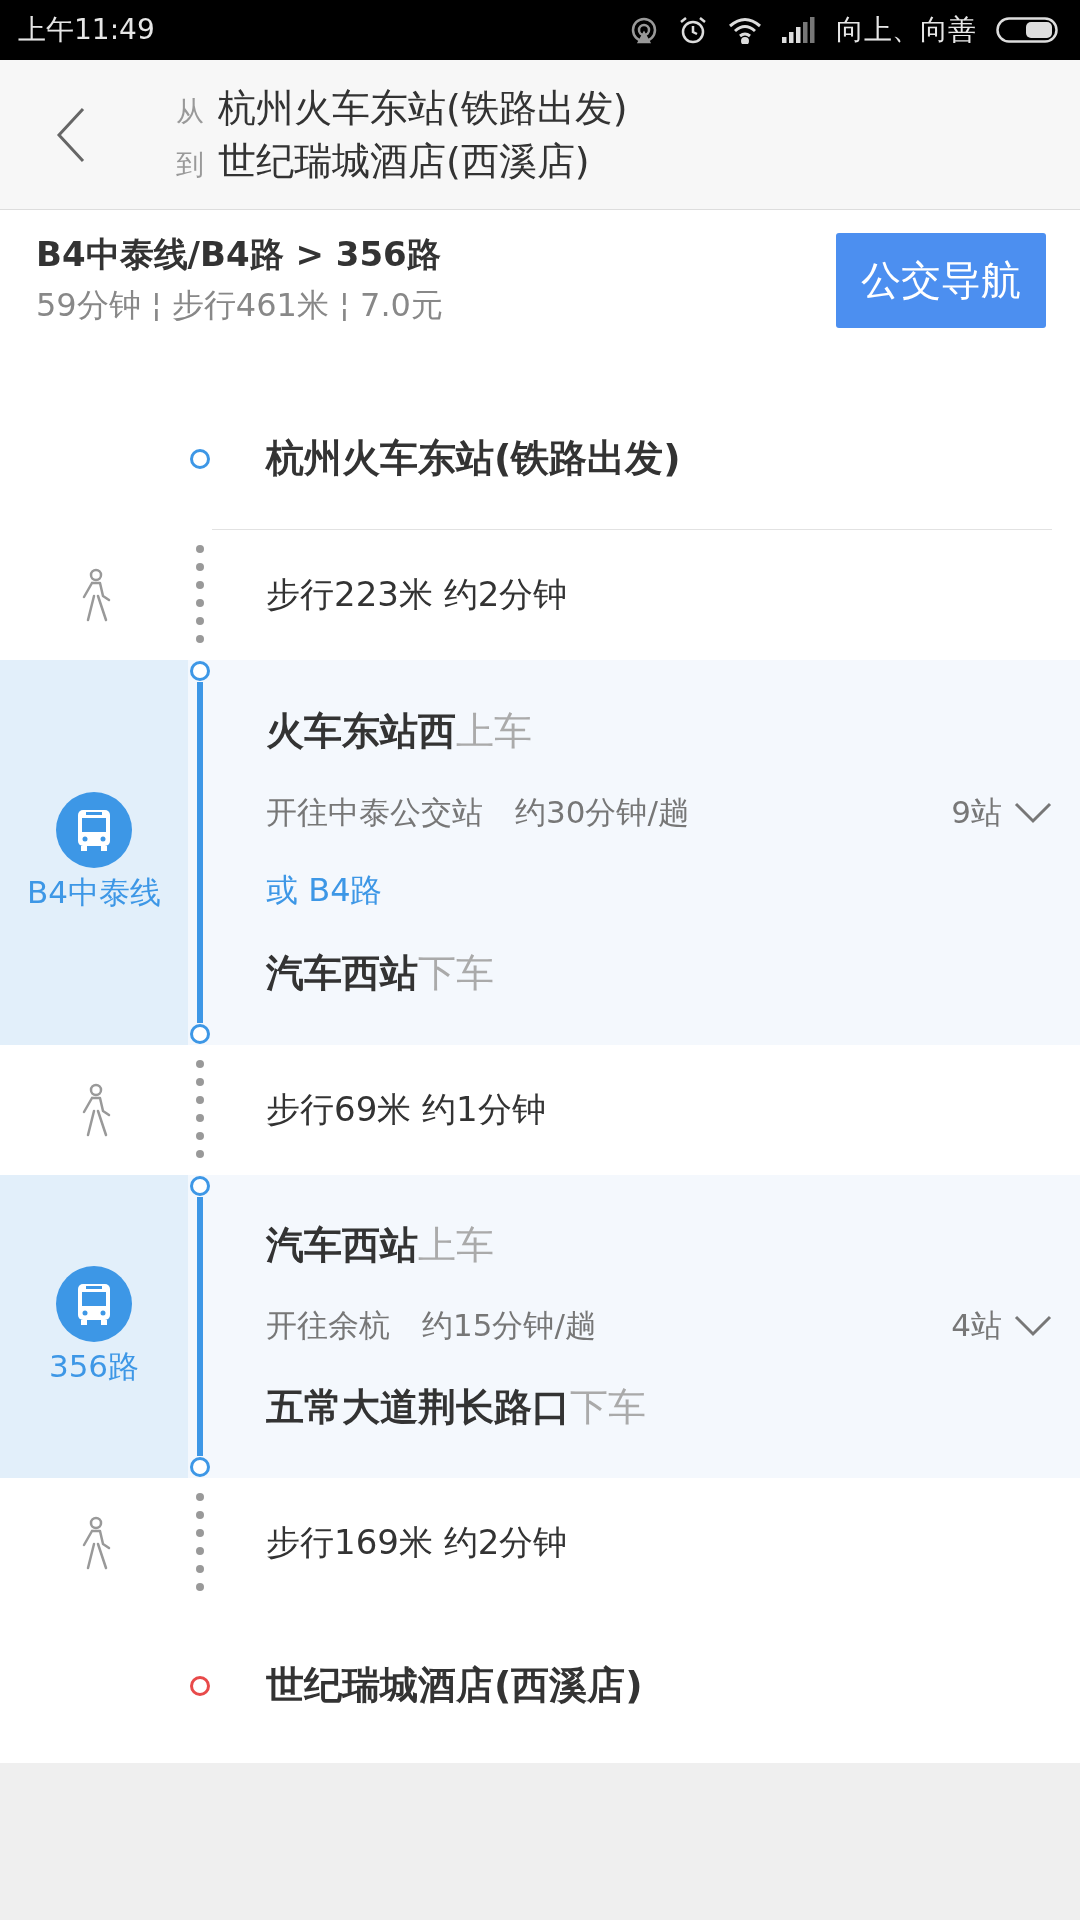 This screenshot has height=1920, width=1080. Describe the element at coordinates (455, 1685) in the screenshot. I see `destination-stop-name: 世纪瑞城酒店(西溪店)` at that location.